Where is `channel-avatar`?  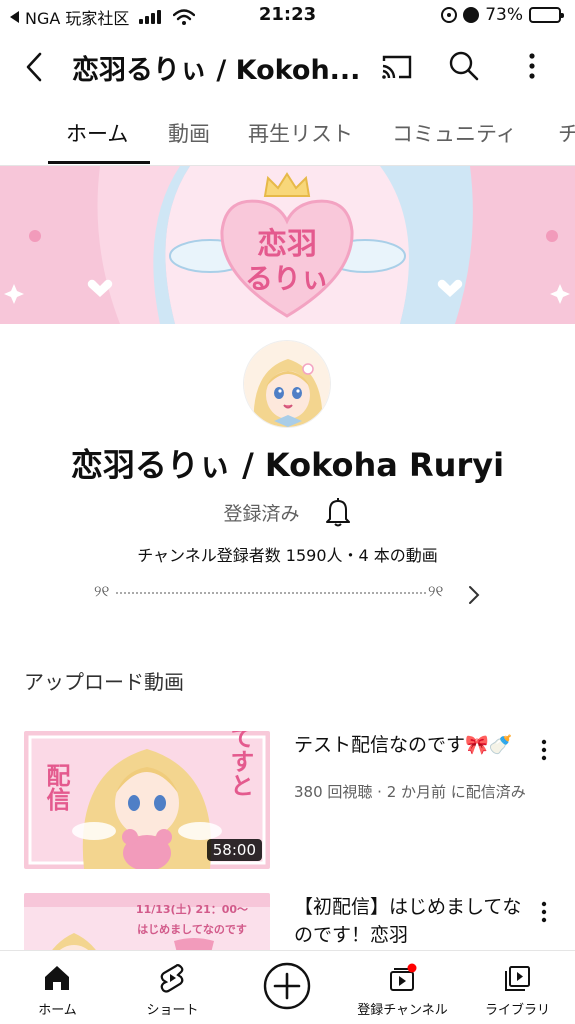
channel-avatar is located at coordinates (287, 384).